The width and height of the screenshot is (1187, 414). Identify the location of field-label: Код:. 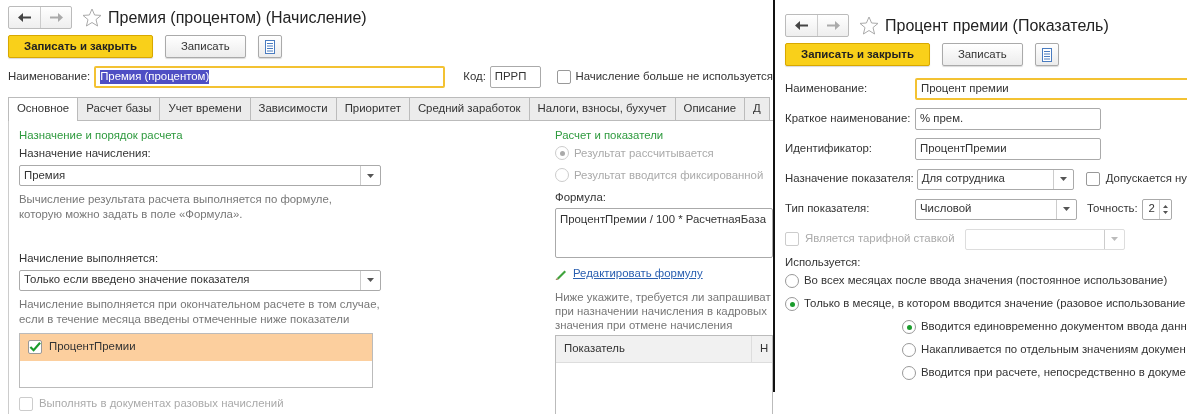
(474, 77).